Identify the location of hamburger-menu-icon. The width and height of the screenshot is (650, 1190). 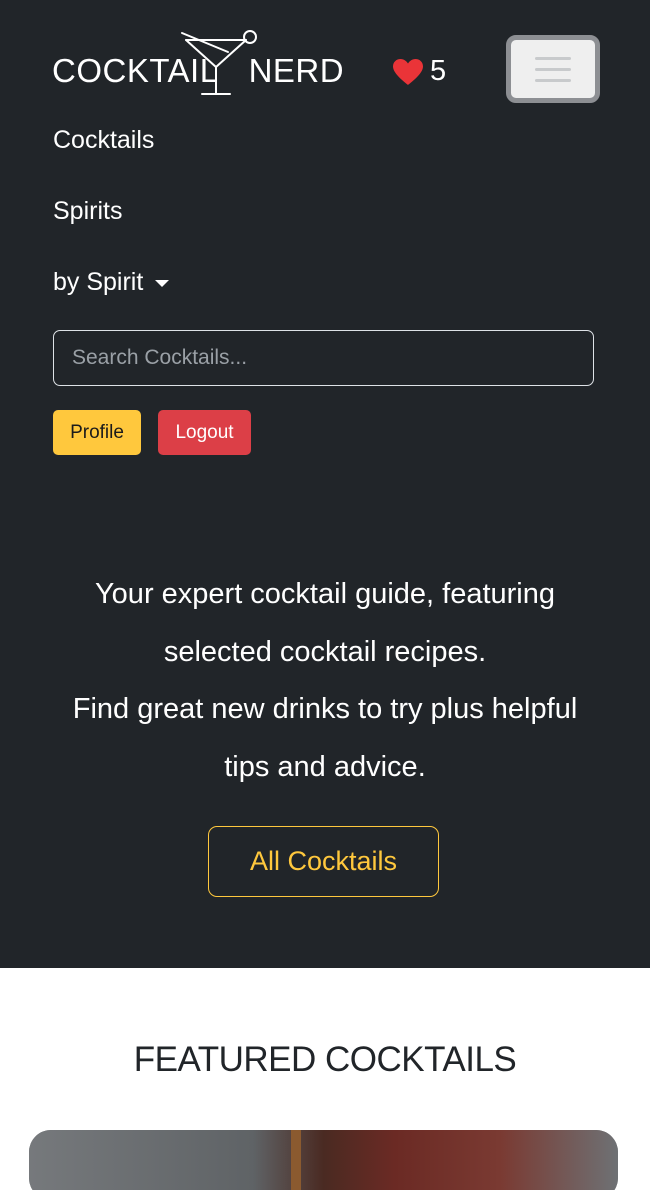
(553, 58).